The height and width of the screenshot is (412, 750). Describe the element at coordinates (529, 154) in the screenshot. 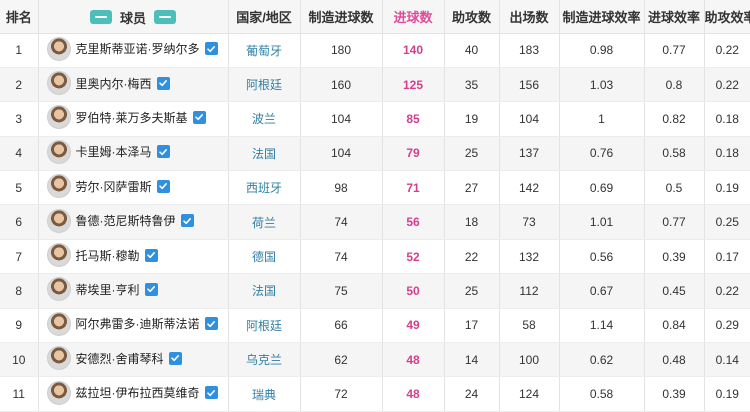

I see `apps-cell: 137` at that location.